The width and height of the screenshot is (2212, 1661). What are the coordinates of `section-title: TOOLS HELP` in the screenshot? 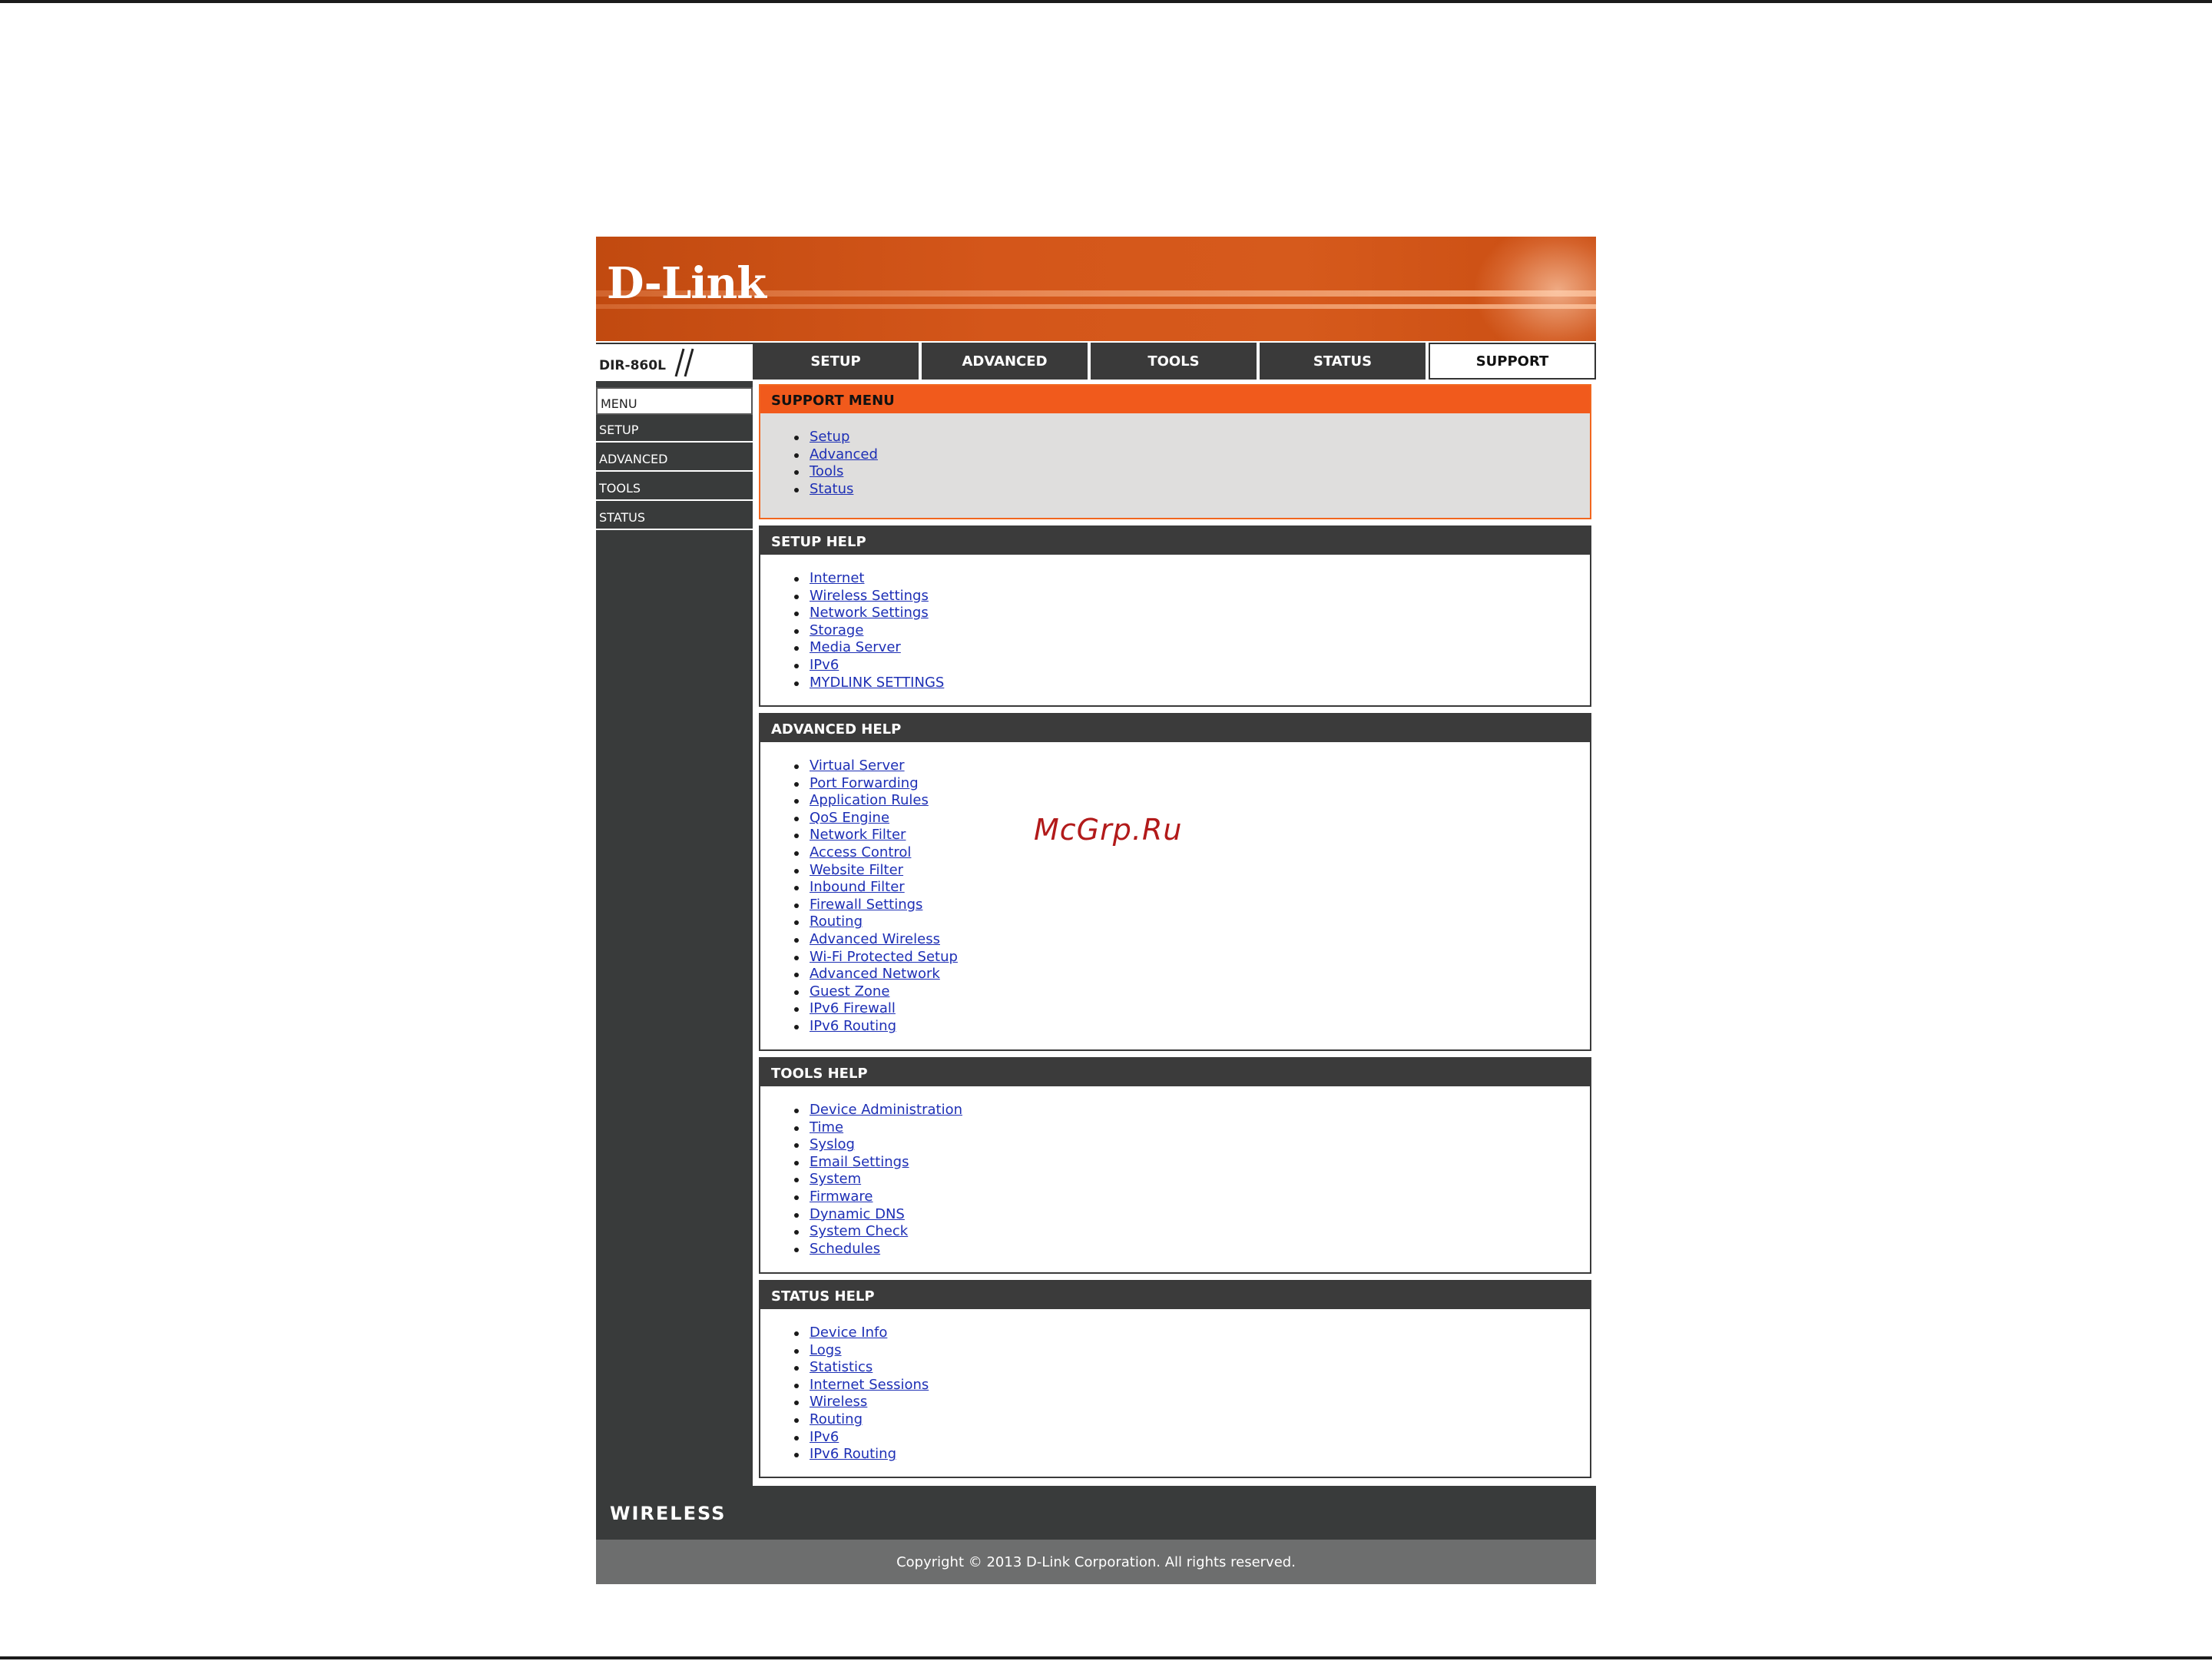 It's located at (1175, 1072).